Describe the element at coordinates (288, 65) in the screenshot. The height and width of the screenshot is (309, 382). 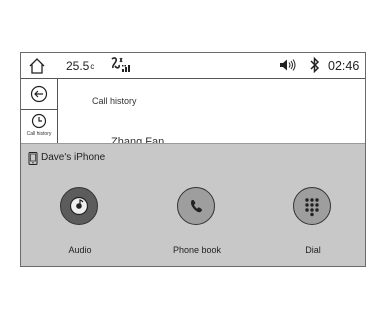
I see `volume-icon` at that location.